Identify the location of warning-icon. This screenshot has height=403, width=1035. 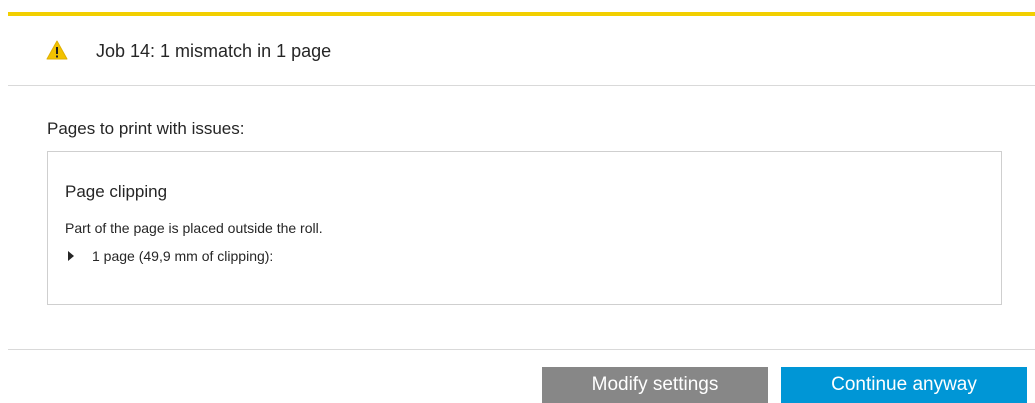
(57, 50).